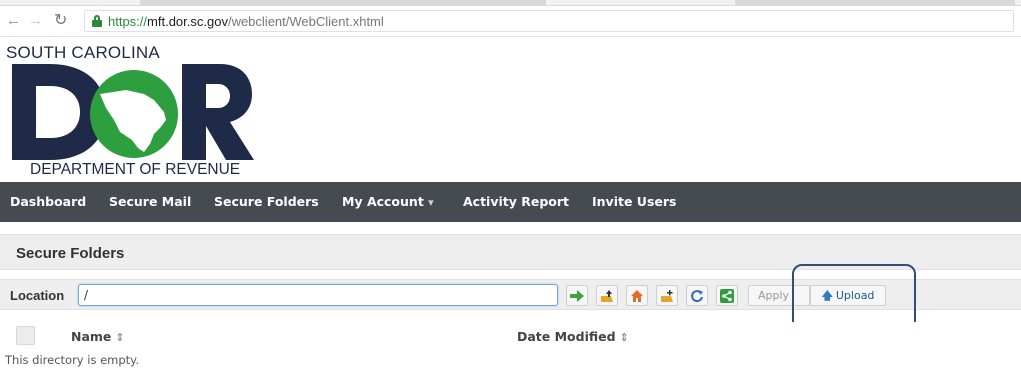 The image size is (1021, 370). Describe the element at coordinates (25, 335) in the screenshot. I see `select-all-checkbox` at that location.